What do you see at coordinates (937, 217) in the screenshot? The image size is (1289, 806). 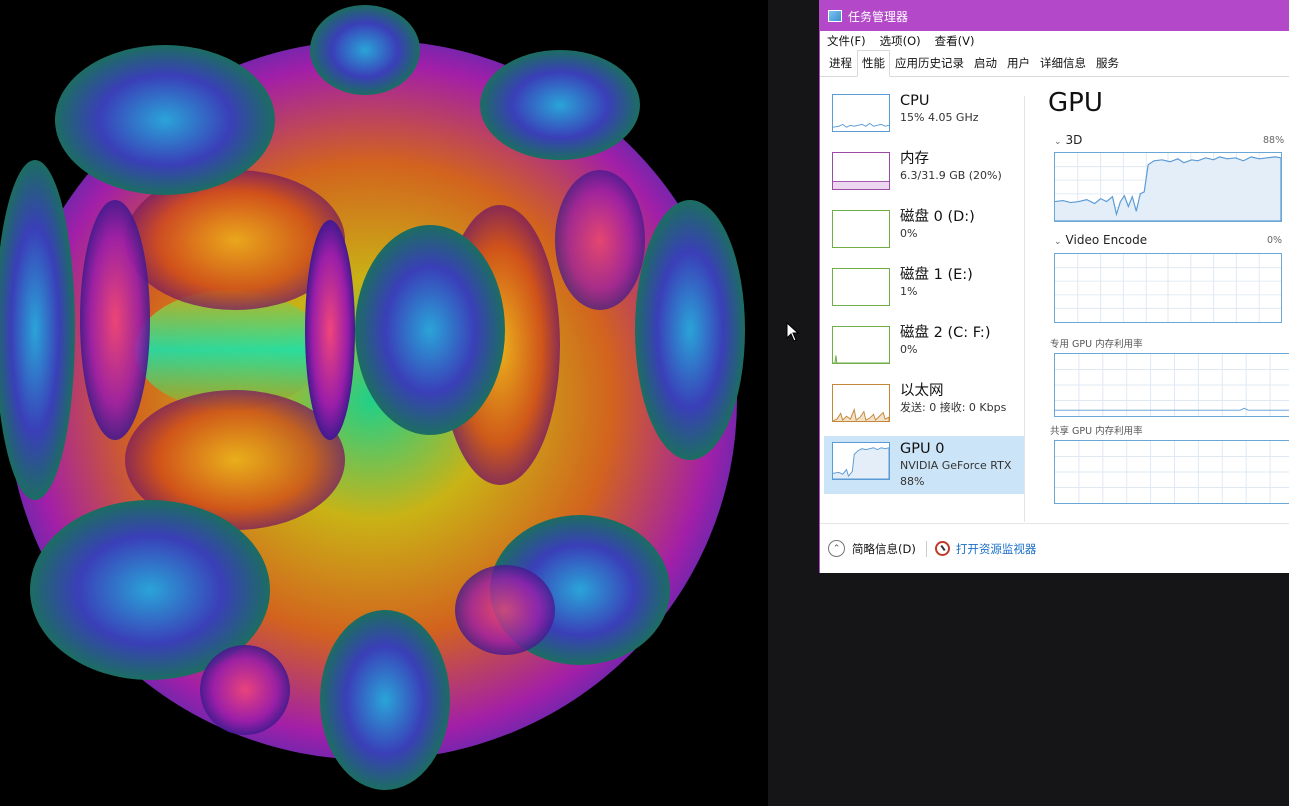 I see `resource-name: 磁盘 0 (D:)` at bounding box center [937, 217].